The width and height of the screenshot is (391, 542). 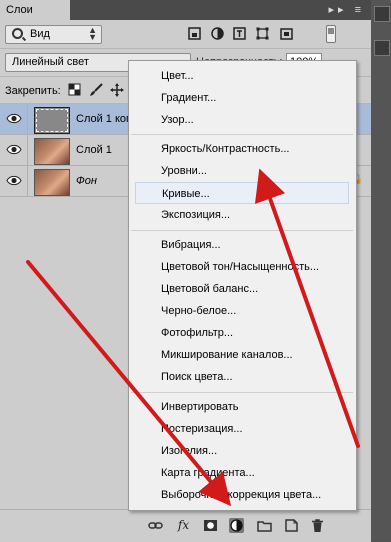 I want to click on blend-mode-label: Линейный свет, so click(x=50, y=62).